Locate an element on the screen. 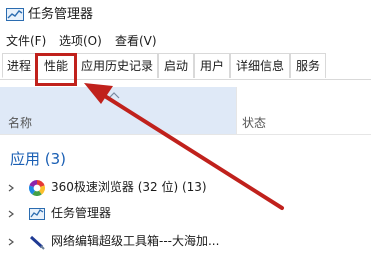 The width and height of the screenshot is (371, 254). tab-label: 详细信息 is located at coordinates (259, 66).